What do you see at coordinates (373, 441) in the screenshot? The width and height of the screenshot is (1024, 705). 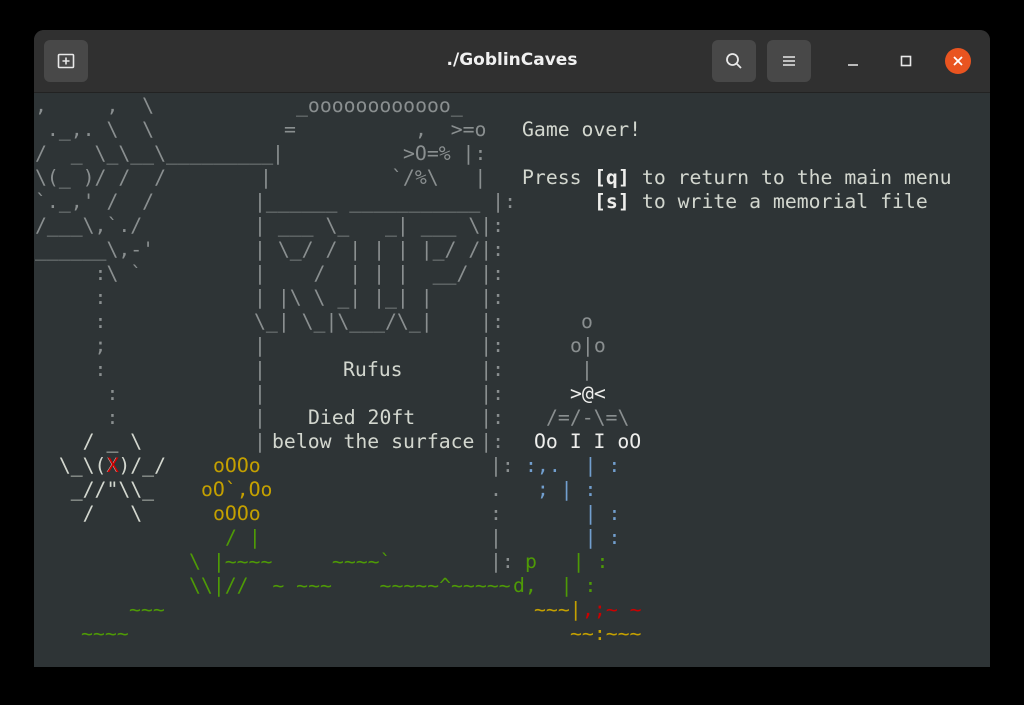 I see `death-location: below the surface` at bounding box center [373, 441].